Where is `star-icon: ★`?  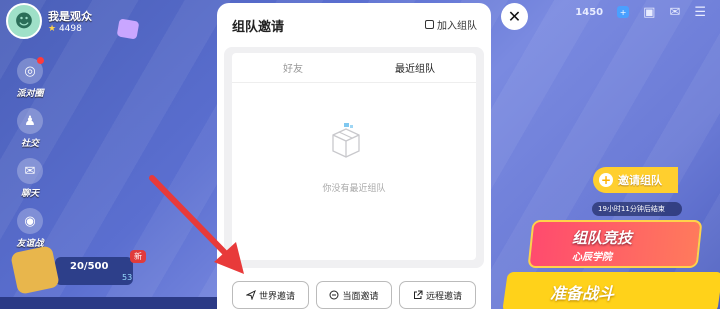
star-icon: ★ is located at coordinates (52, 29).